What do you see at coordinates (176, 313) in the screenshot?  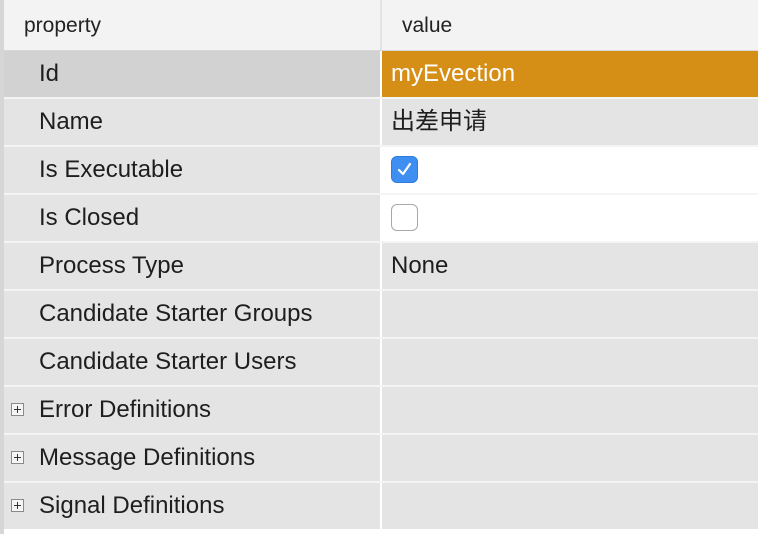 I see `property-label: Candidate Starter Groups` at bounding box center [176, 313].